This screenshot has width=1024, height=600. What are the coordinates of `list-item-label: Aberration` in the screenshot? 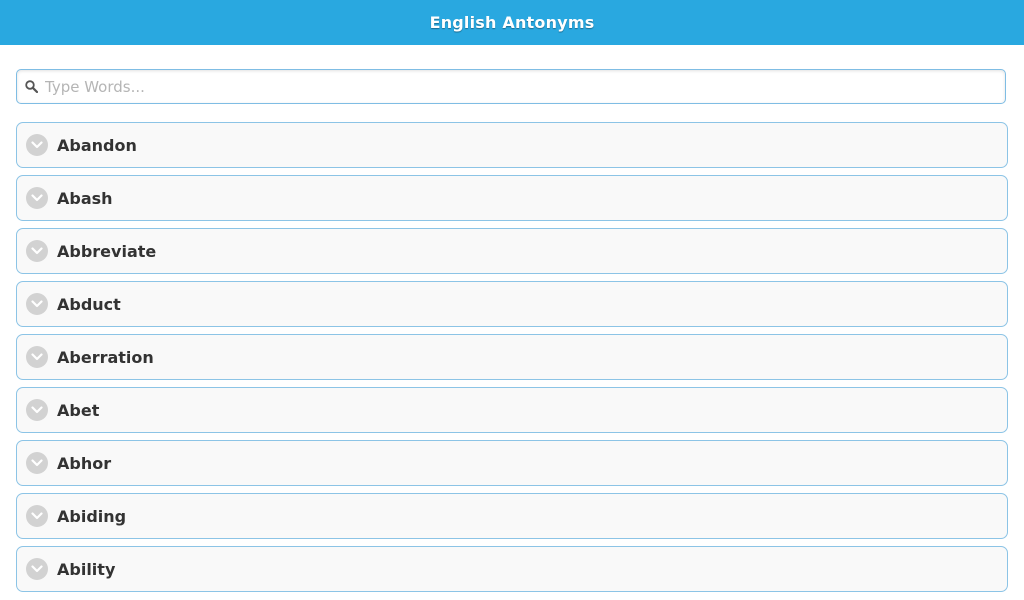 It's located at (105, 357).